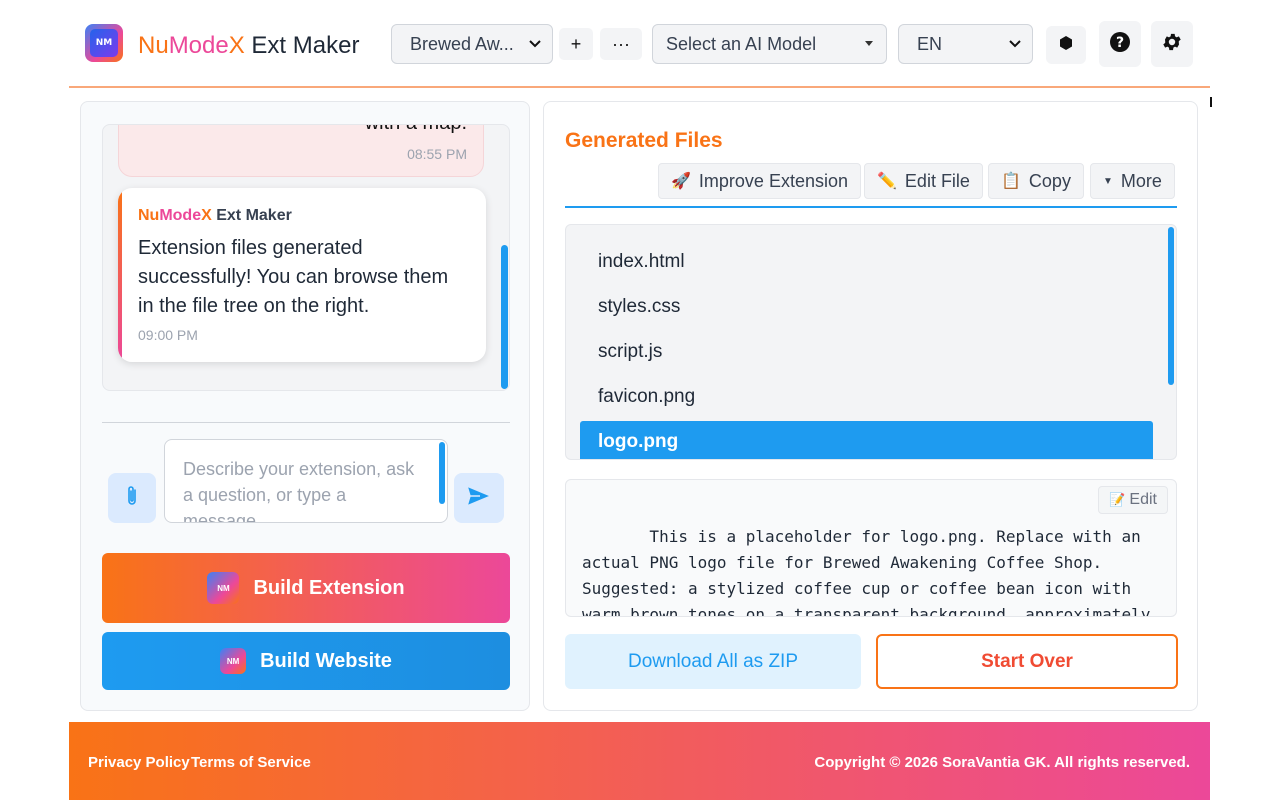  Describe the element at coordinates (1117, 499) in the screenshot. I see `edit-icon: 📝` at that location.